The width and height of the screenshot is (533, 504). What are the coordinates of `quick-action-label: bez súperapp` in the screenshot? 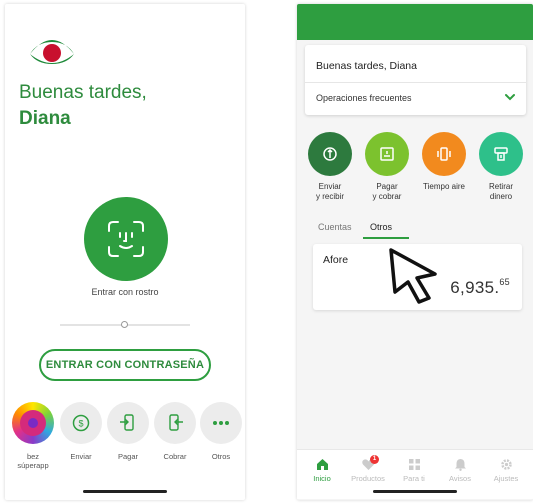 It's located at (33, 461).